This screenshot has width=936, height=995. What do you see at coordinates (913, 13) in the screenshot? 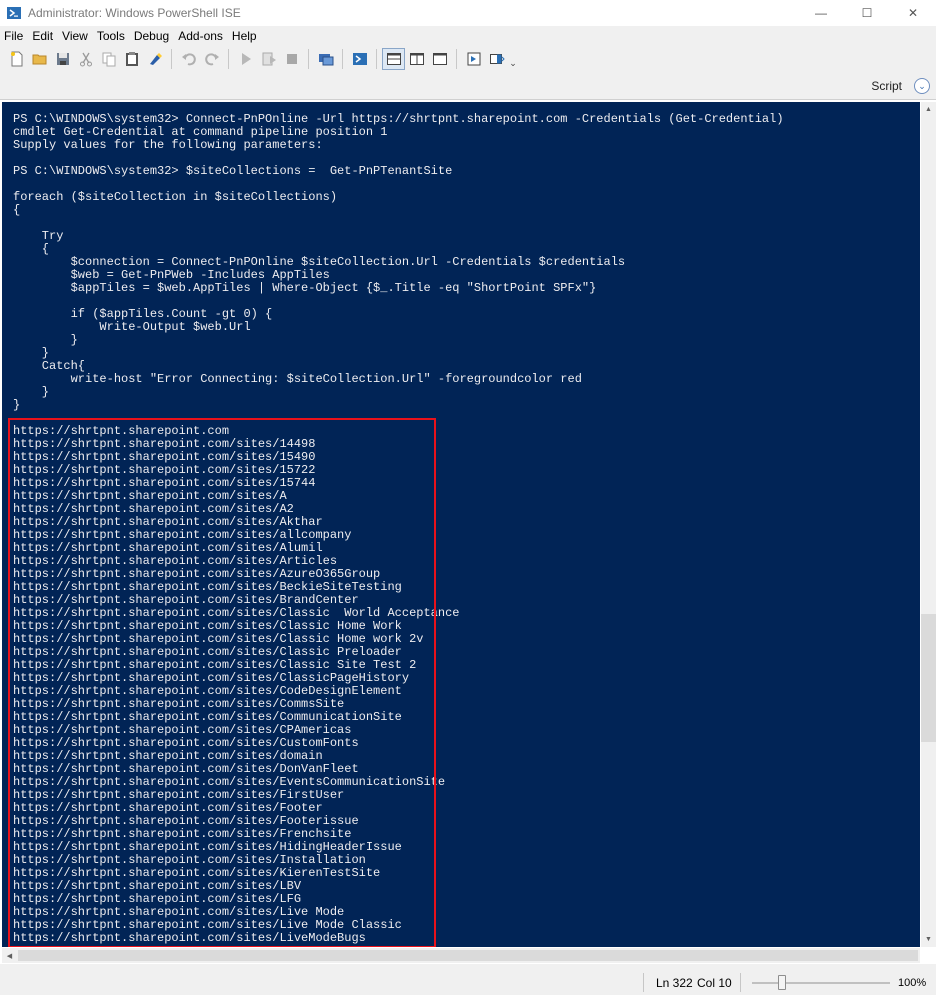
I see `close-button: ✕` at bounding box center [913, 13].